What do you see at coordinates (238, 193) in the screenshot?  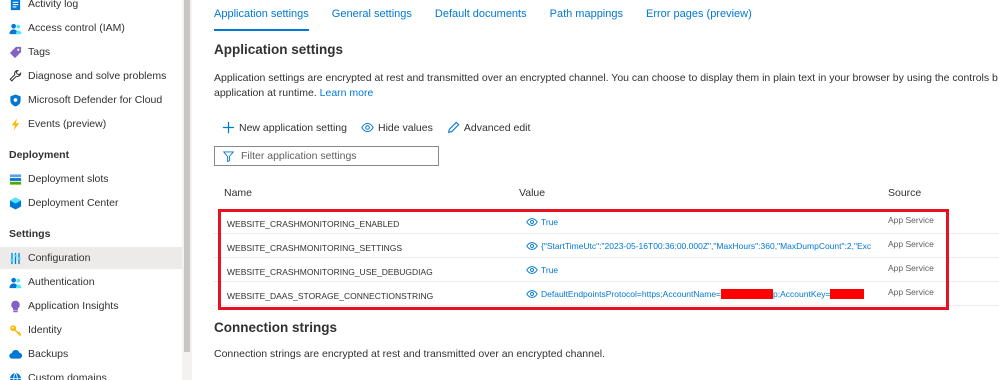 I see `column-header-name: Name` at bounding box center [238, 193].